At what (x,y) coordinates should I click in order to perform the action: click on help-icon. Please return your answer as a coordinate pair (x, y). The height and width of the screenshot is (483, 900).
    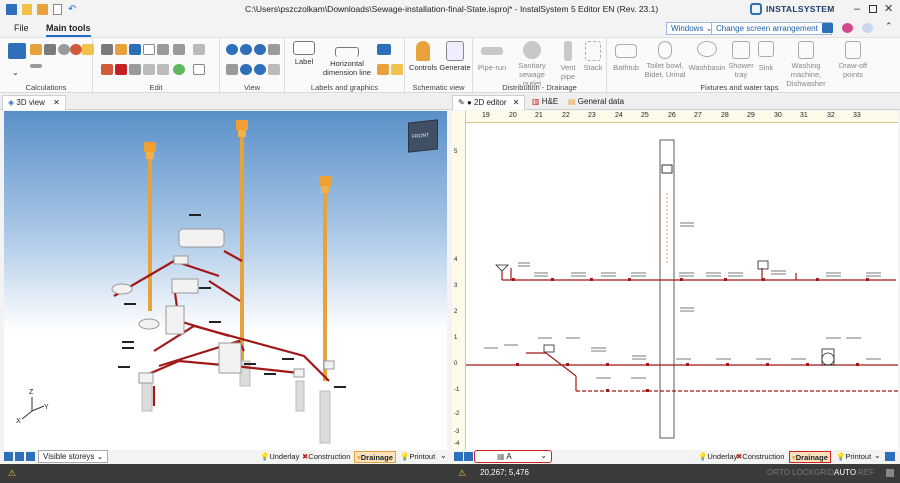
    Looking at the image, I should click on (867, 28).